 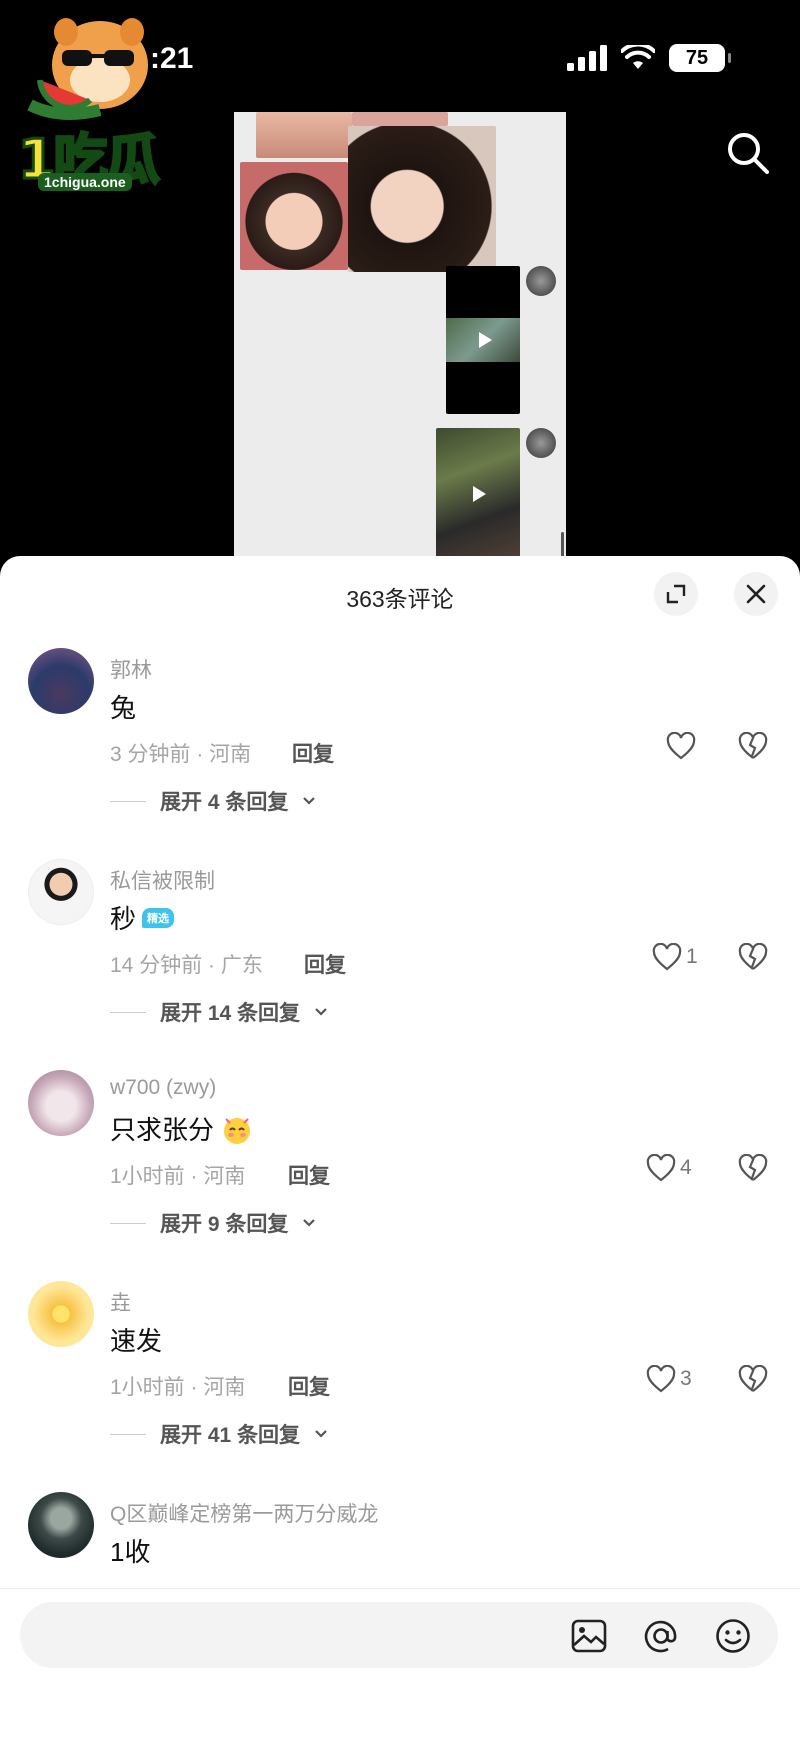 I want to click on expand-button, so click(x=676, y=594).